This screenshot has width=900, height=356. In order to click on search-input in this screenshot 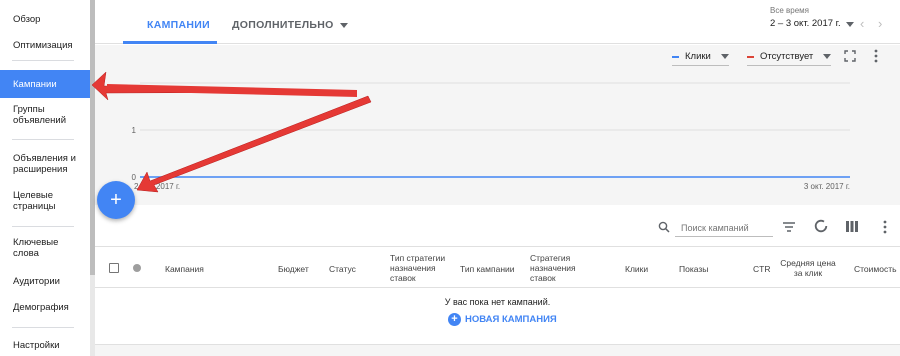, I will do `click(726, 227)`.